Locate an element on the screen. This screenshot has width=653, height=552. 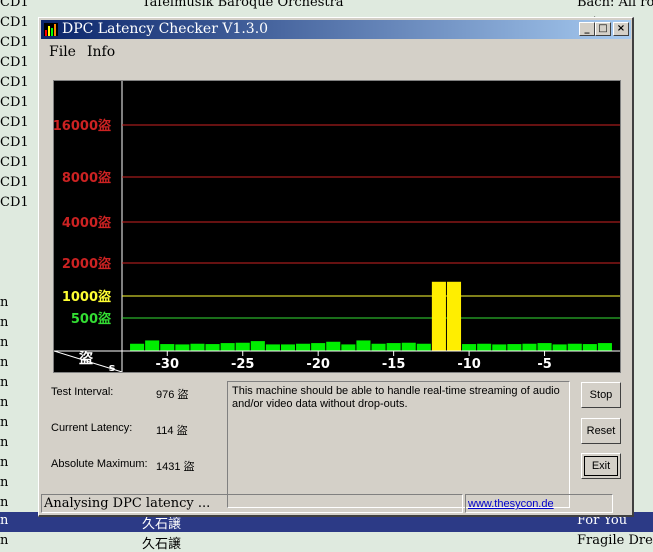
exit-button: Exit is located at coordinates (601, 466).